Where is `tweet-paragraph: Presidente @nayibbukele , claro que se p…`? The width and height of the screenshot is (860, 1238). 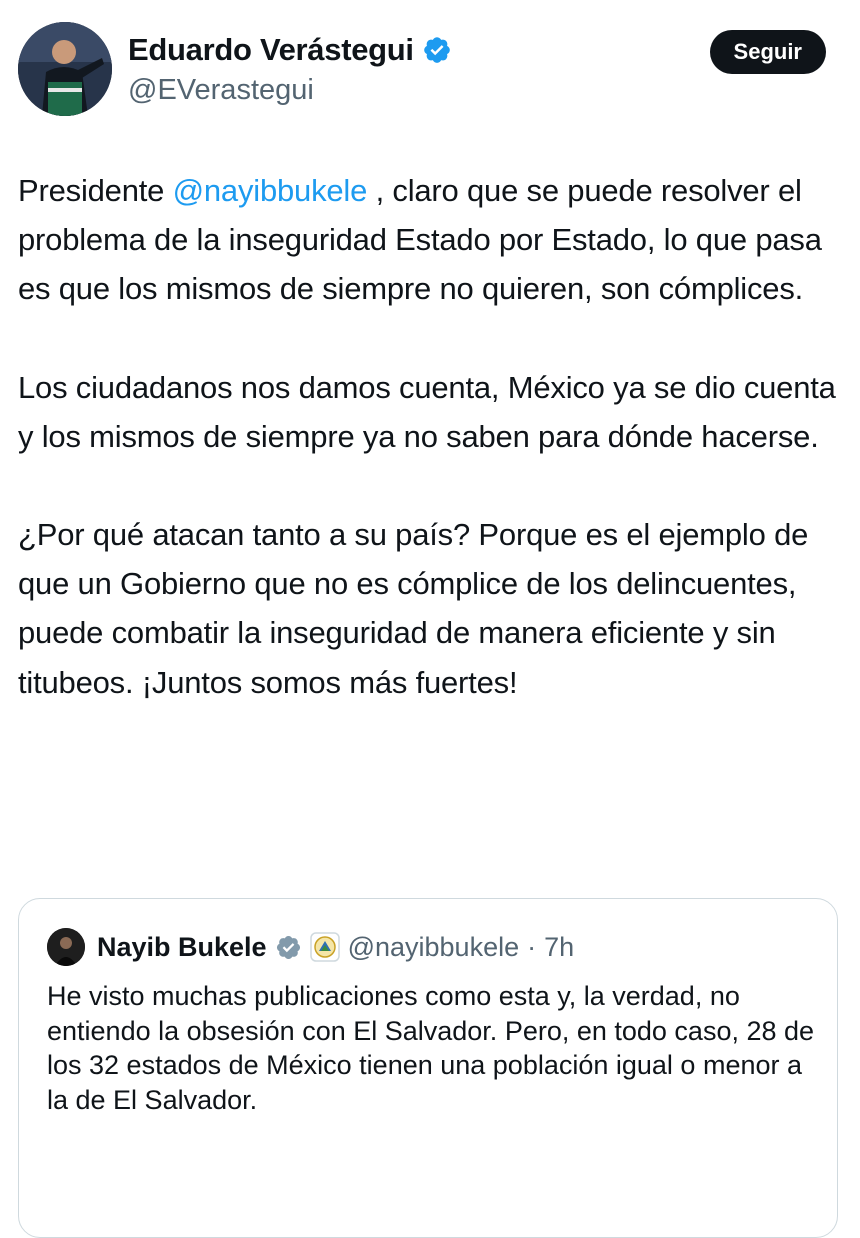 tweet-paragraph: Presidente @nayibbukele , claro que se p… is located at coordinates (433, 240).